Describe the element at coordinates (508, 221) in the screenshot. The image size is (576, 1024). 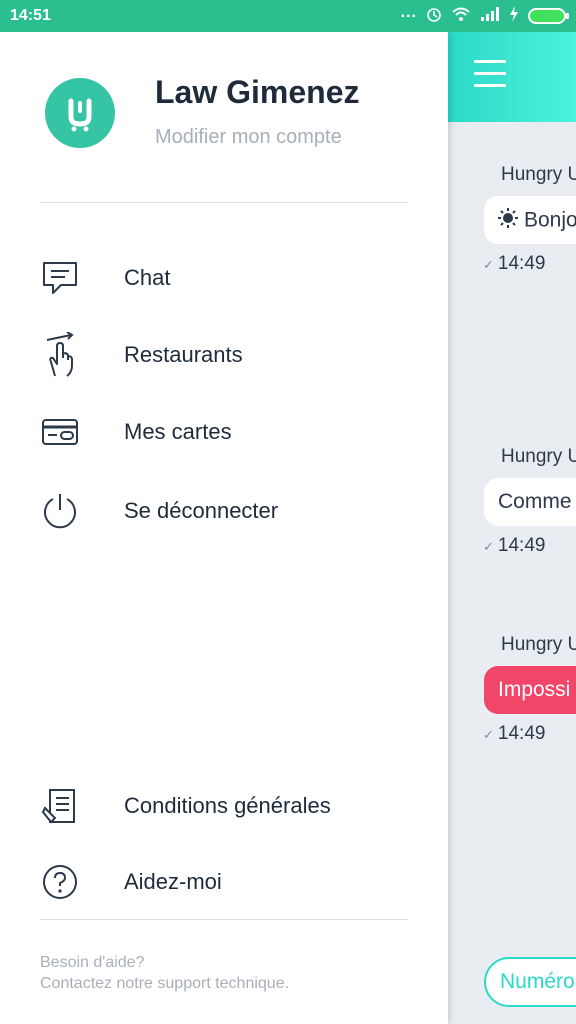
I see `sun-icon` at that location.